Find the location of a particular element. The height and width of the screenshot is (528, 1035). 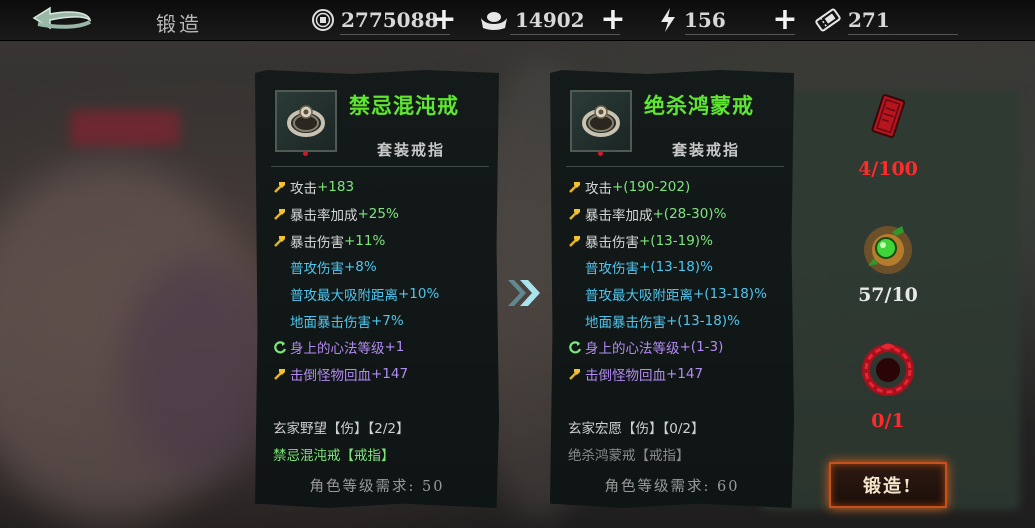

top-bar: 锻造 2775088 + 14902 + 156 + 271 is located at coordinates (517, 20).